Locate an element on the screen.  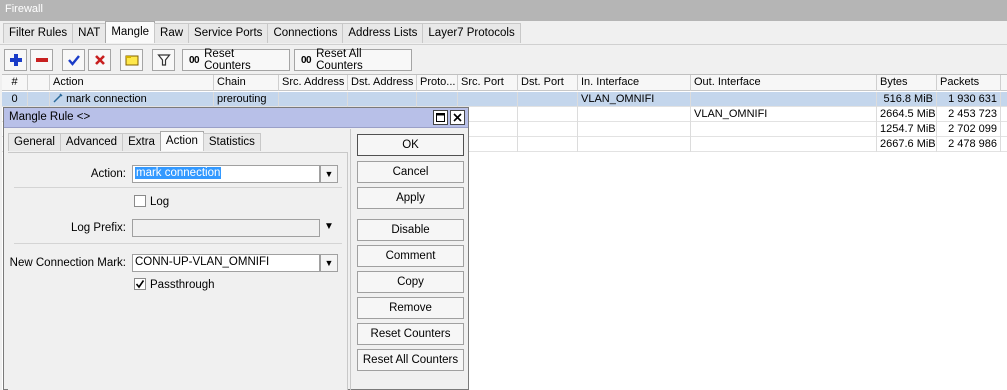
action-dropdown-button: ▼ is located at coordinates (329, 174).